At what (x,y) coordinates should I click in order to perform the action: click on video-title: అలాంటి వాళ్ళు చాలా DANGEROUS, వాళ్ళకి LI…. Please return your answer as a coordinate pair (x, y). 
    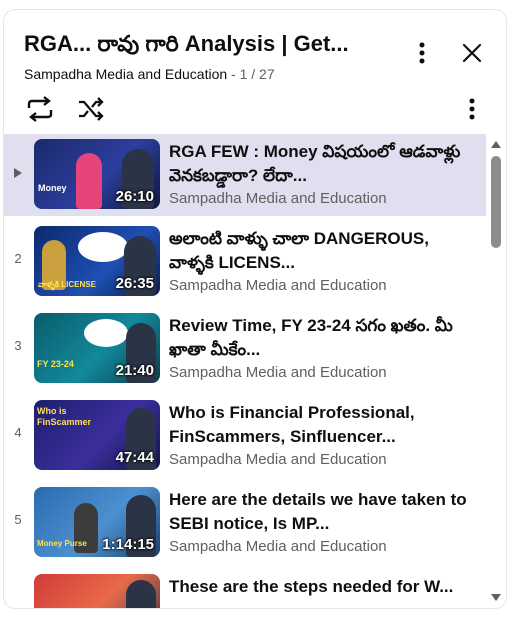
    Looking at the image, I should click on (319, 251).